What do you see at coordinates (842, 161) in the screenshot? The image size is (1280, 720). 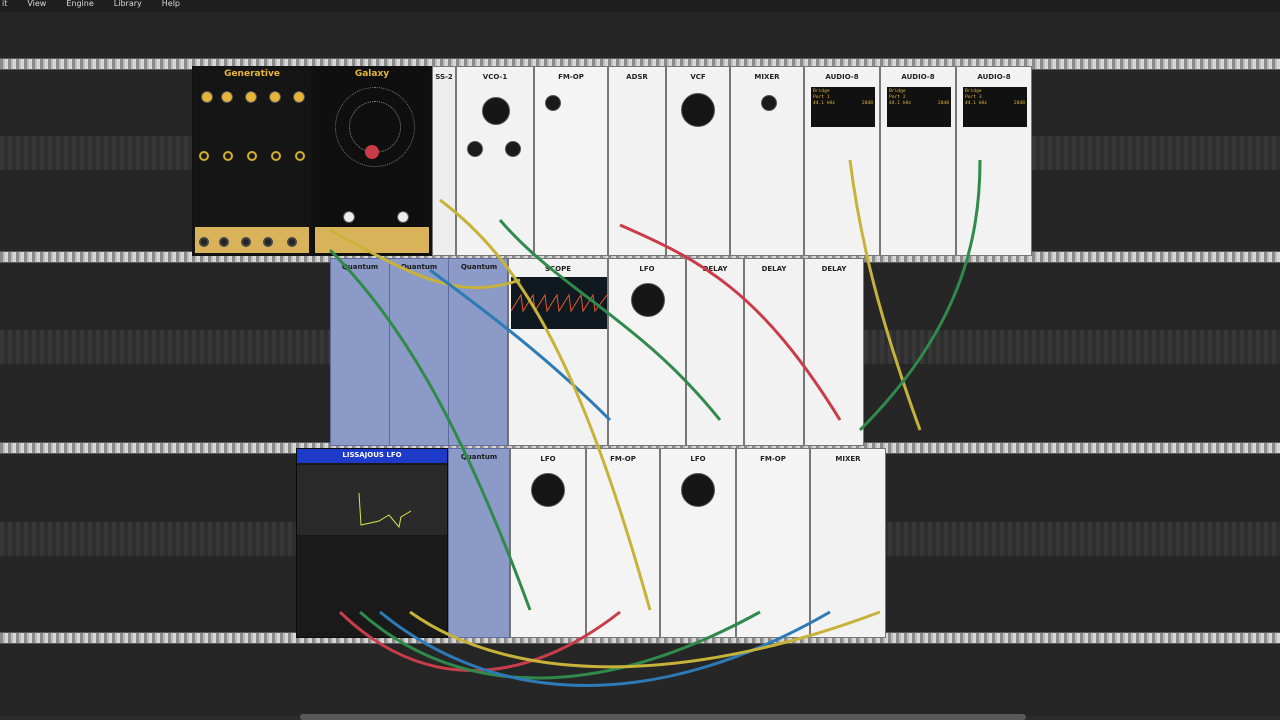 I see `module-audio8-1: AUDIO-8 Bridge Port 1 44.1 kHz 2048` at bounding box center [842, 161].